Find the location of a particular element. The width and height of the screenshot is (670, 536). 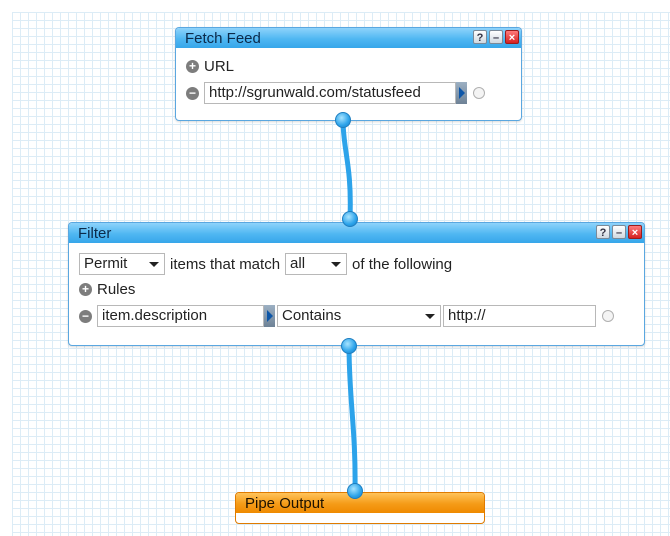

rules-label: Rules is located at coordinates (116, 289).